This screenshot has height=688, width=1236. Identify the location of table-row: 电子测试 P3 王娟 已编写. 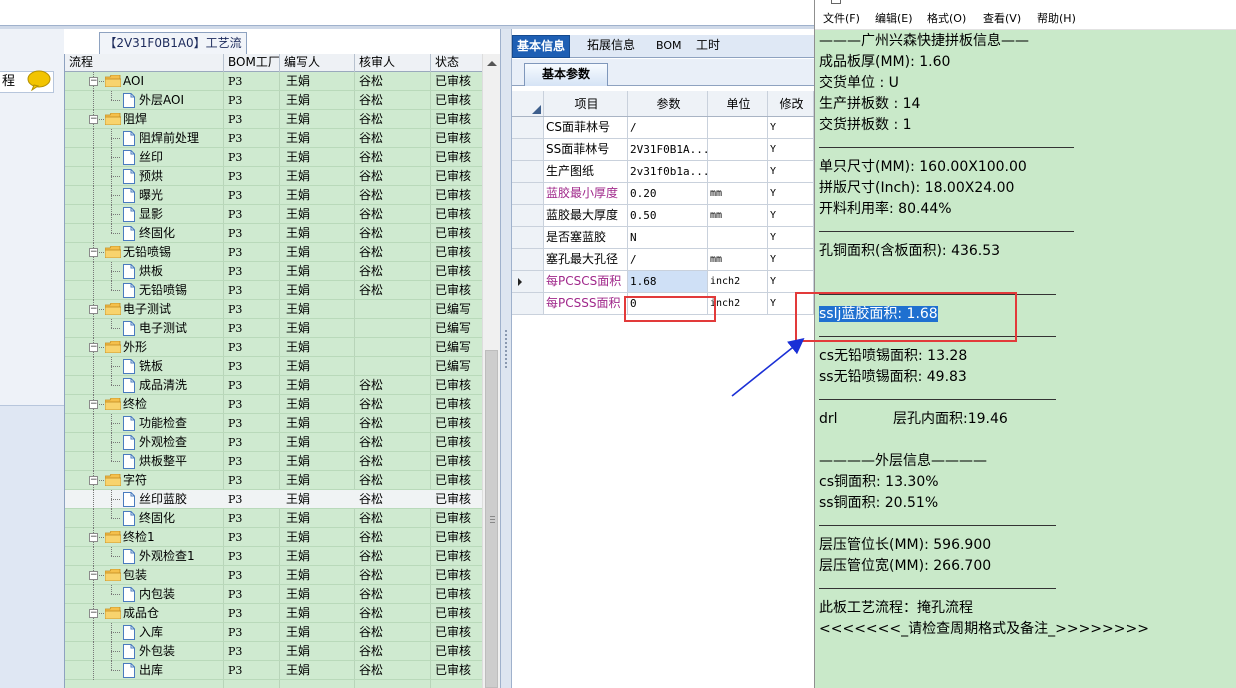
(274, 328).